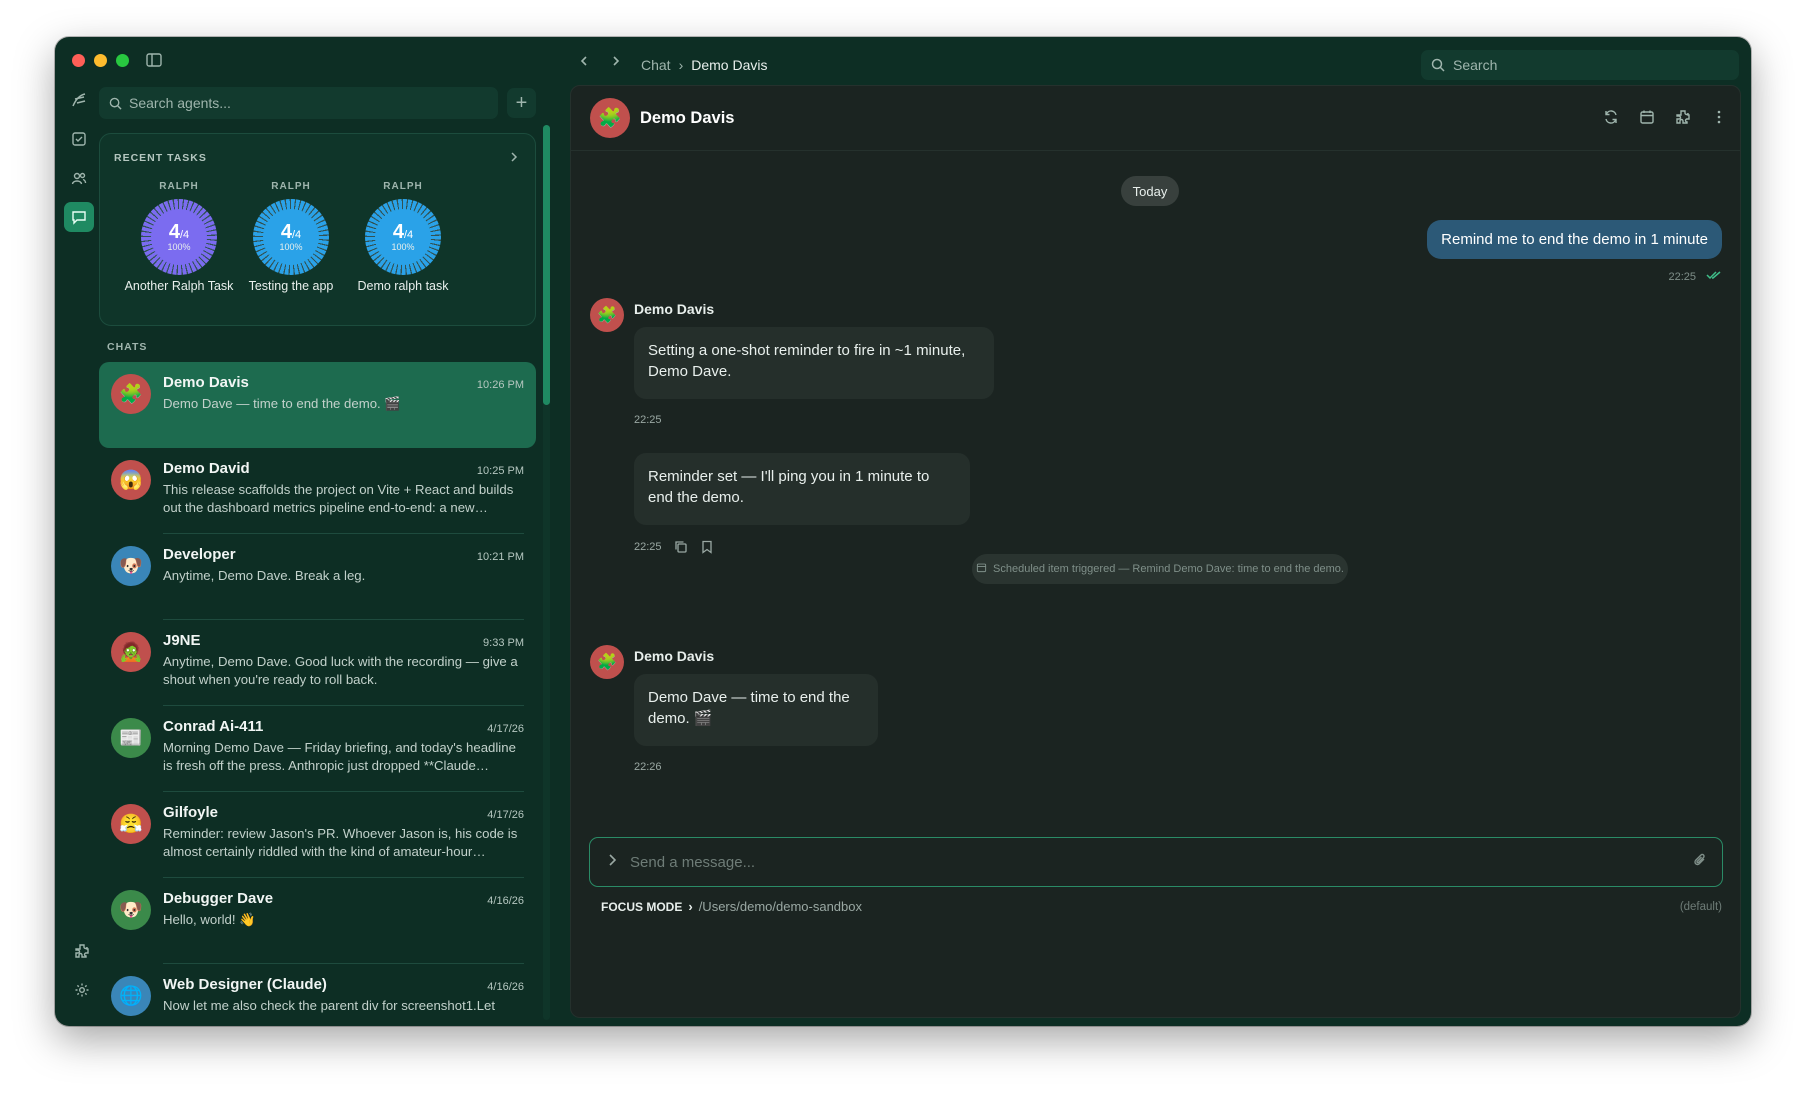 The width and height of the screenshot is (1806, 1100). Describe the element at coordinates (79, 217) in the screenshot. I see `chat-icon` at that location.